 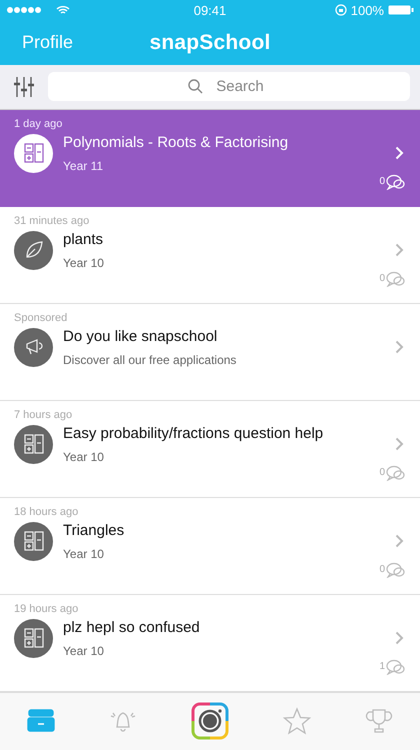 What do you see at coordinates (33, 347) in the screenshot?
I see `megaphone-avatar-icon` at bounding box center [33, 347].